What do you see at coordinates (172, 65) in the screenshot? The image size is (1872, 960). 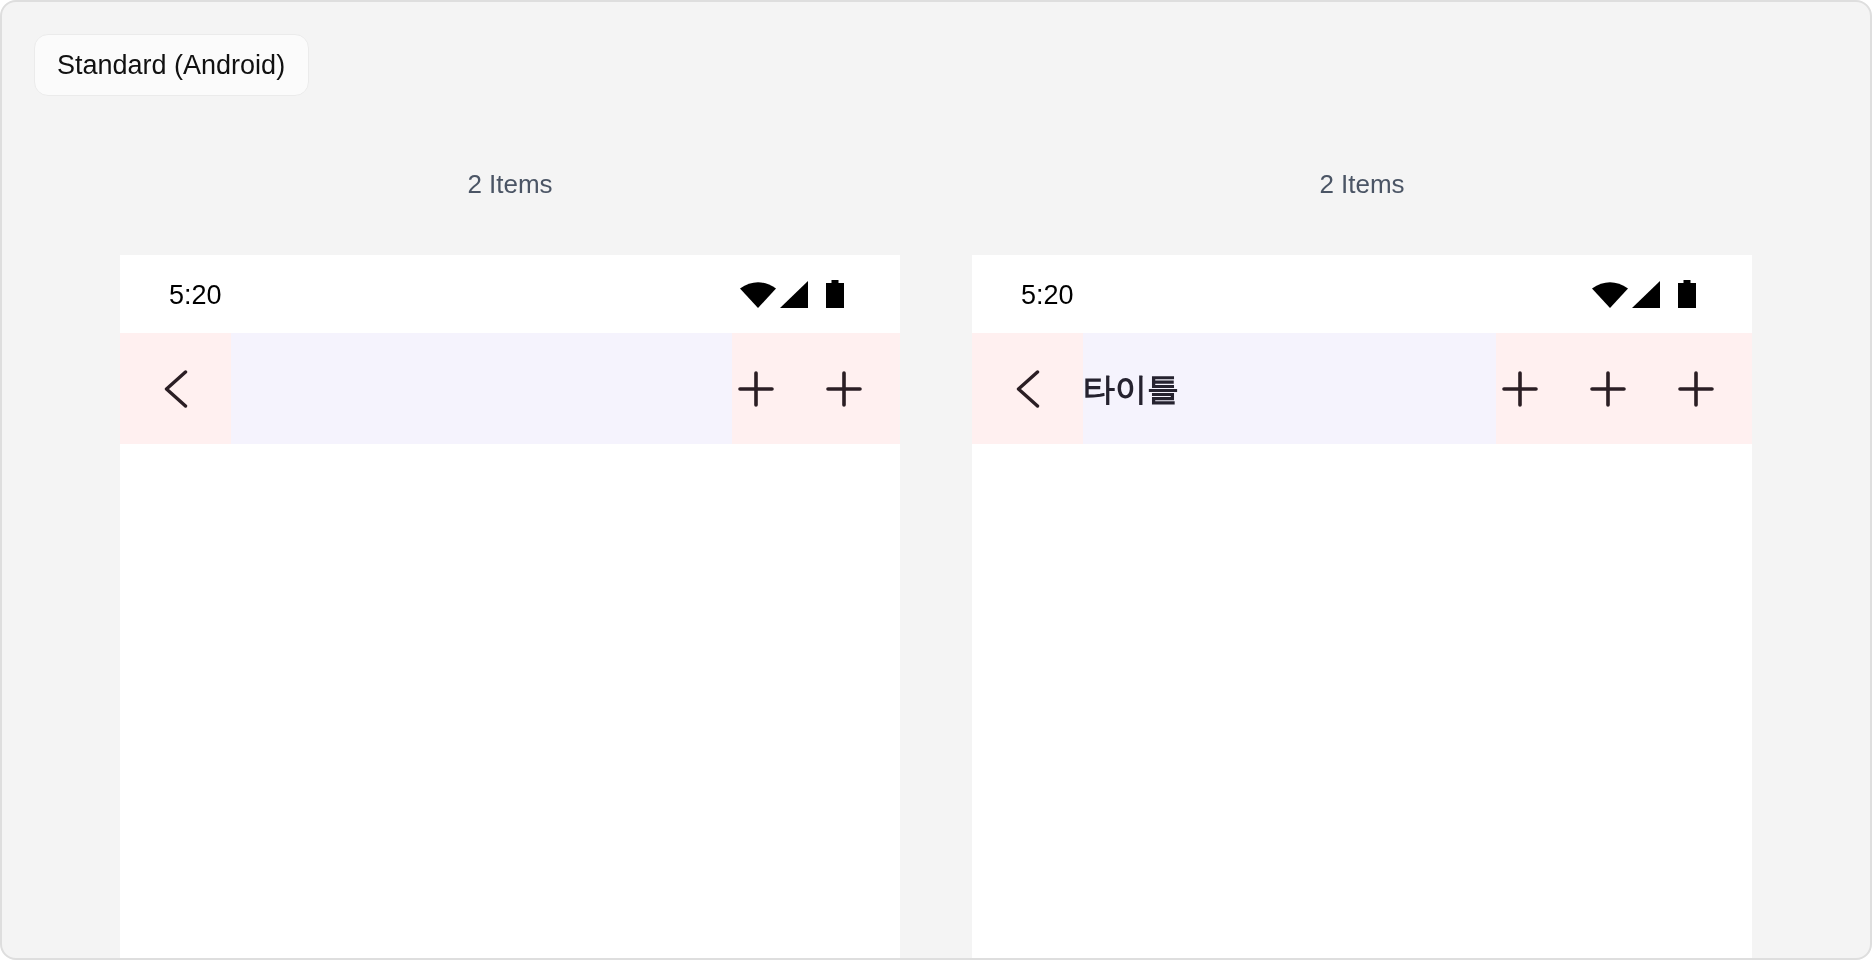 I see `section-label: Standard (Android)` at bounding box center [172, 65].